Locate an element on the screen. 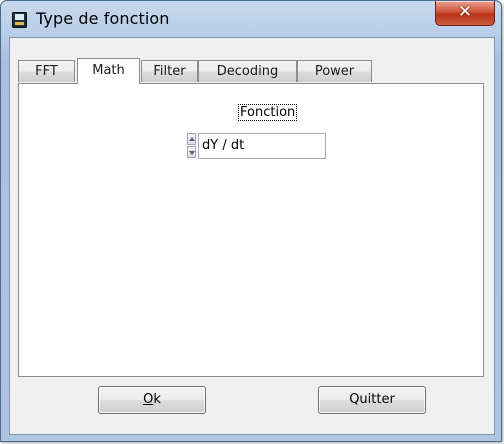  function-field: dY / dt is located at coordinates (262, 146).